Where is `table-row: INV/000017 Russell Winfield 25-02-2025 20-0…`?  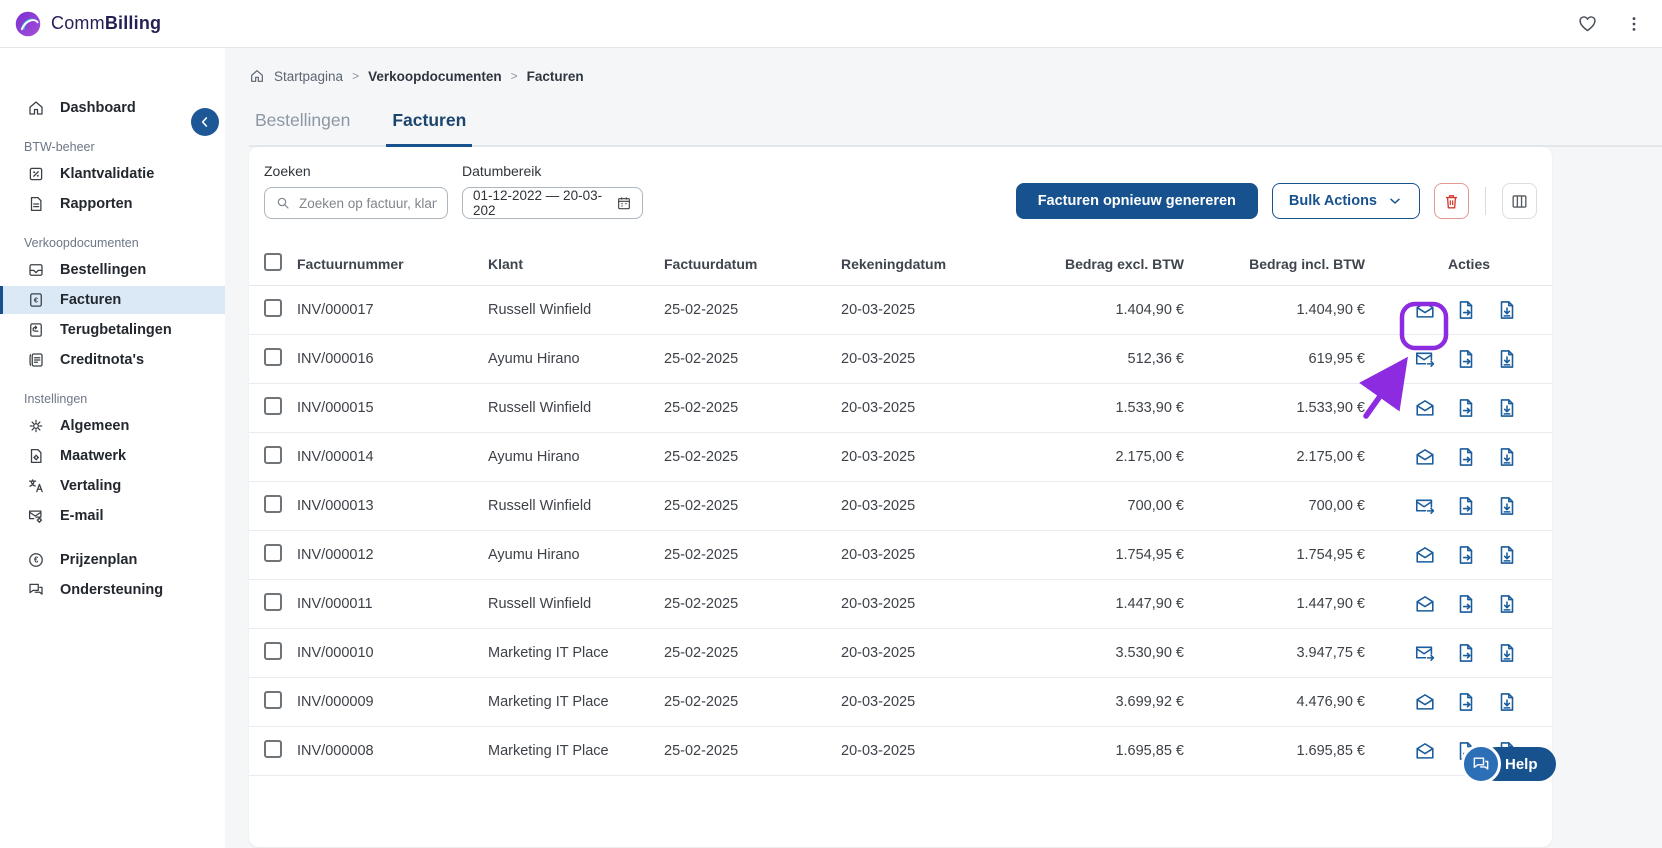 table-row: INV/000017 Russell Winfield 25-02-2025 20-0… is located at coordinates (900, 310).